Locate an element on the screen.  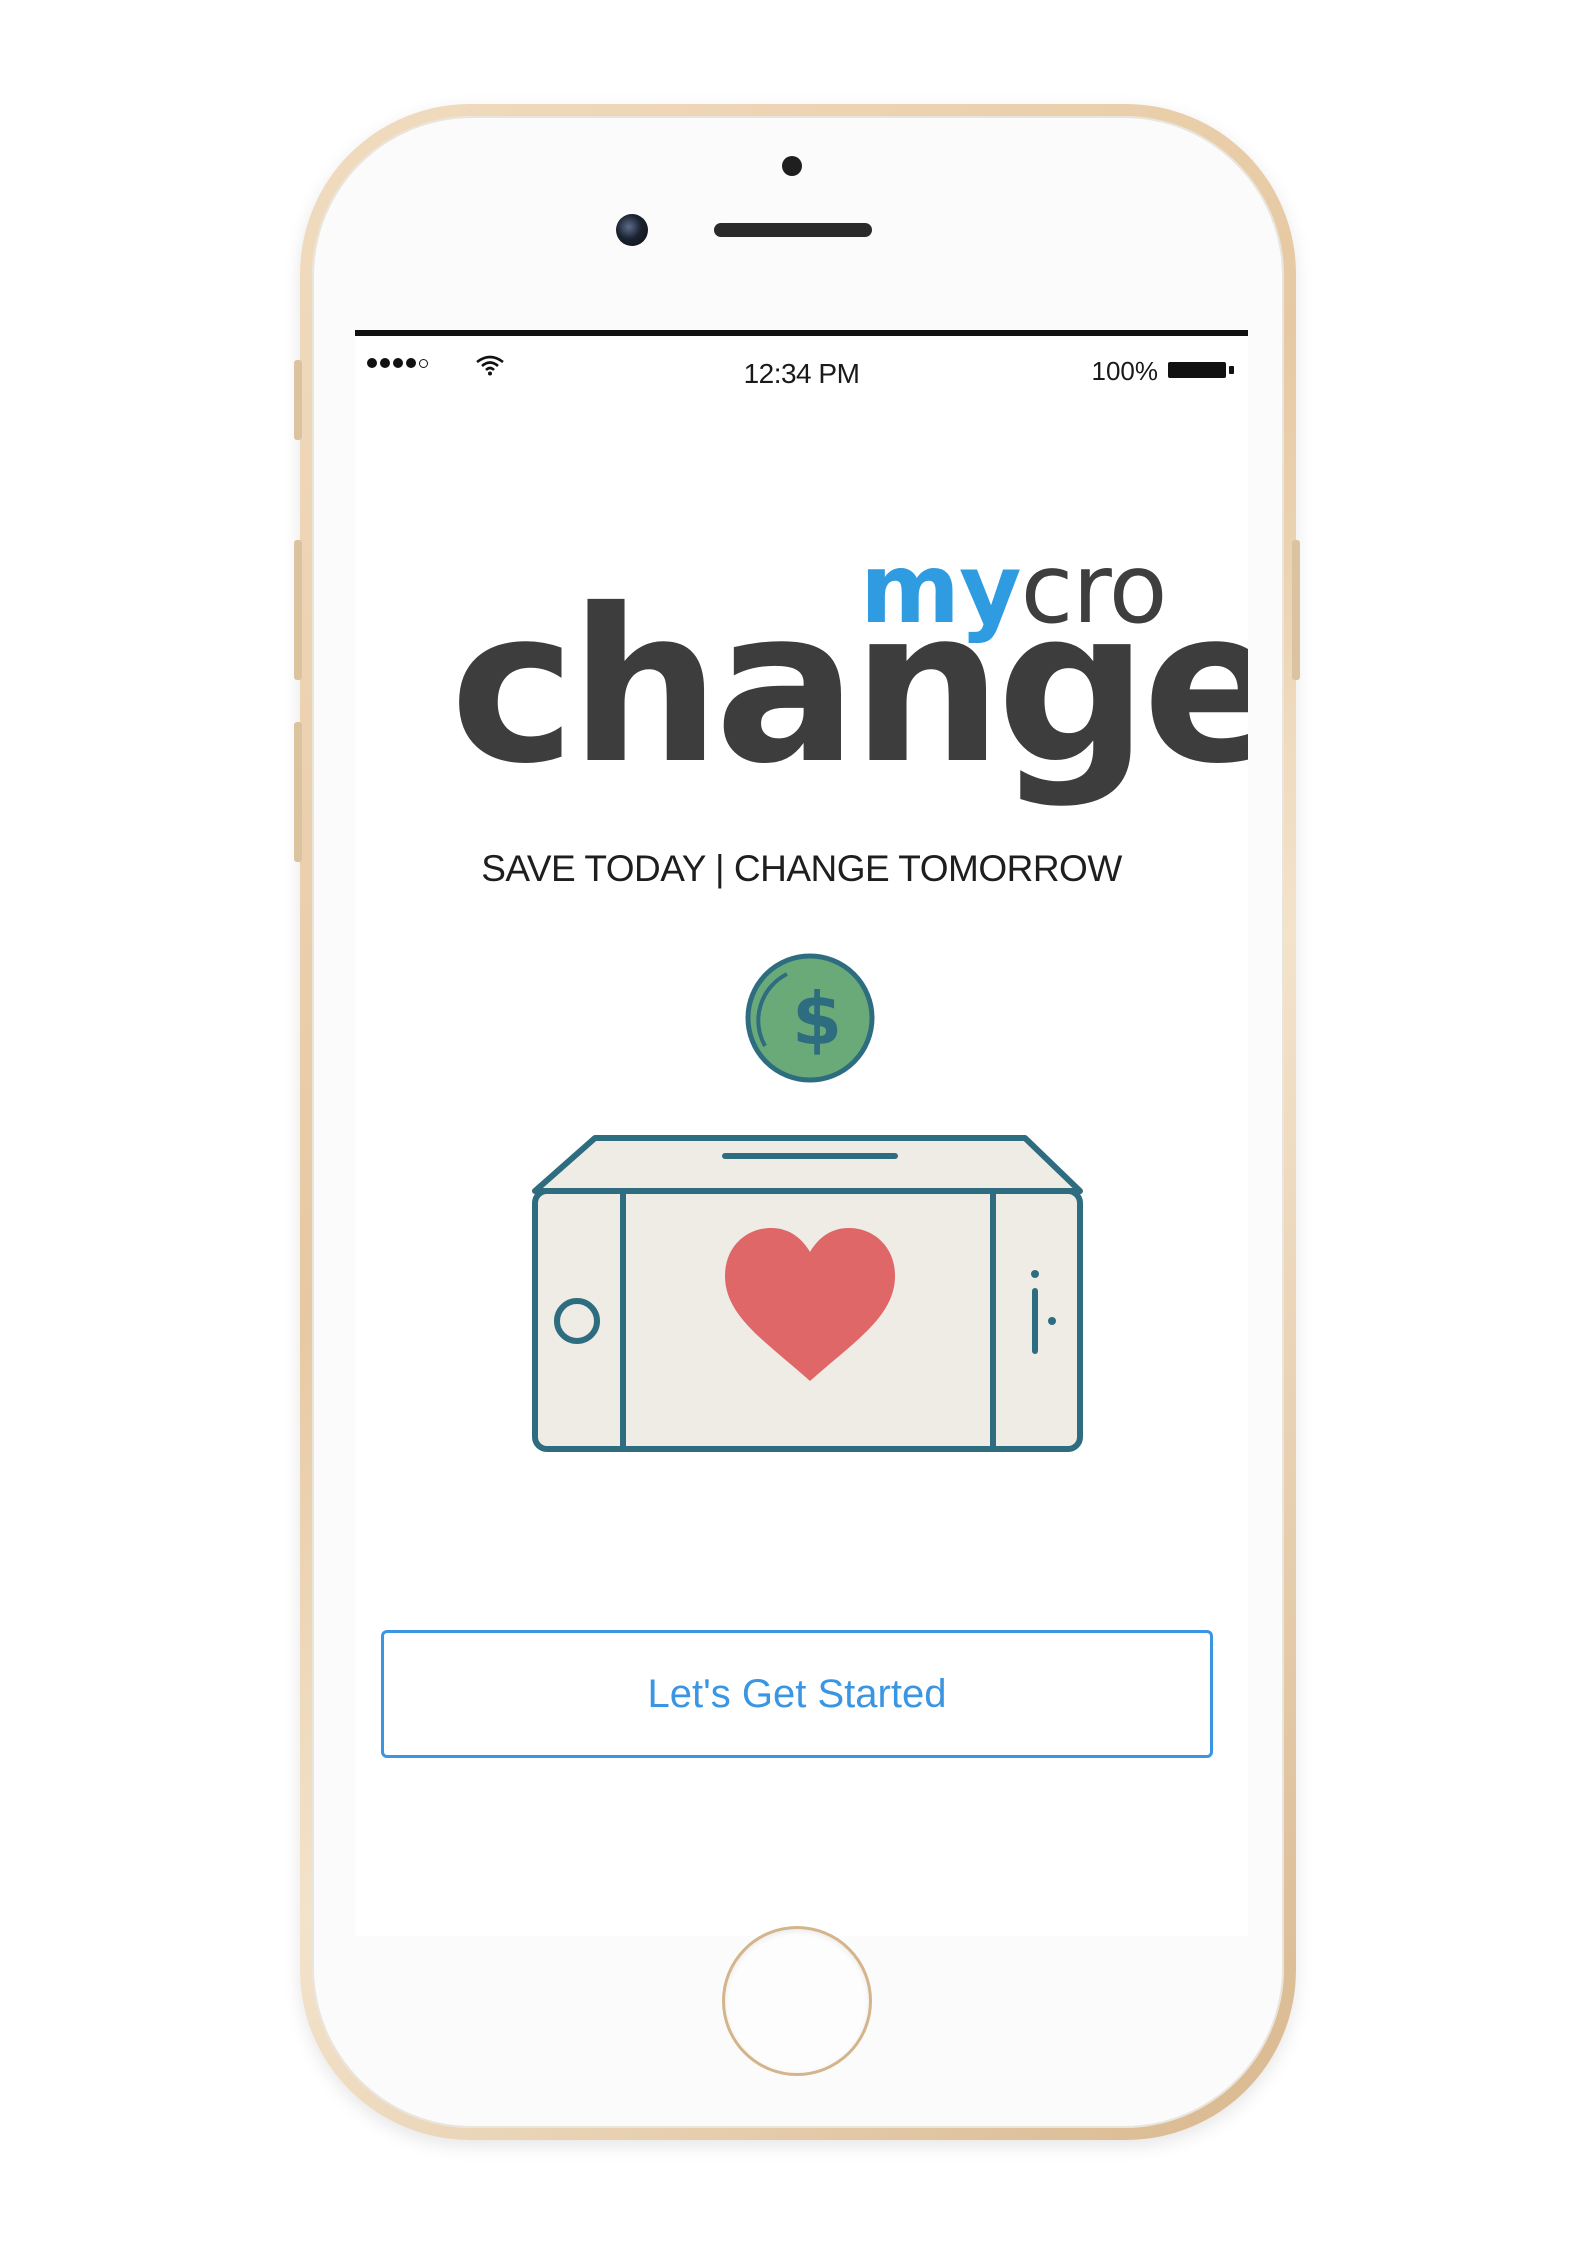
get-started-button: Let's Get Started is located at coordinates (797, 1694).